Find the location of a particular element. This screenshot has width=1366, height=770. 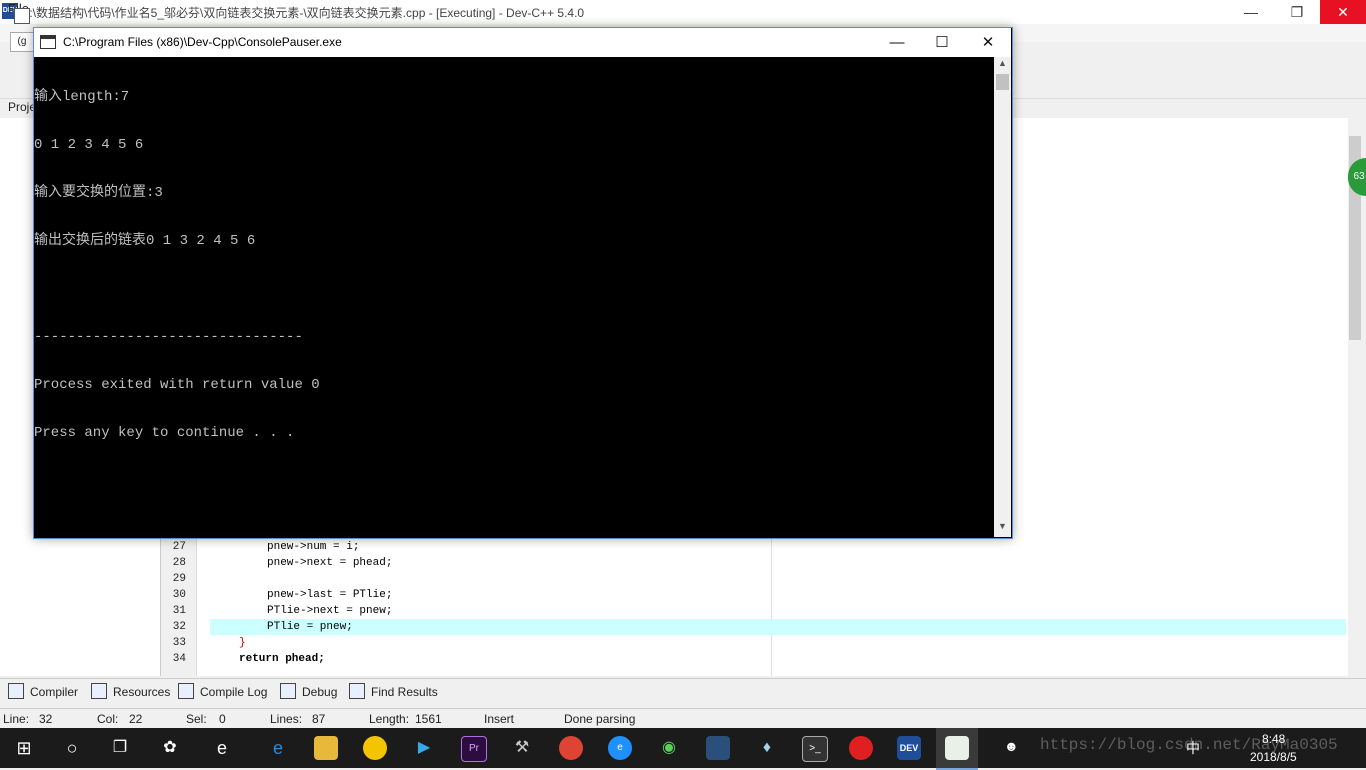

mysql-icon is located at coordinates (718, 748).